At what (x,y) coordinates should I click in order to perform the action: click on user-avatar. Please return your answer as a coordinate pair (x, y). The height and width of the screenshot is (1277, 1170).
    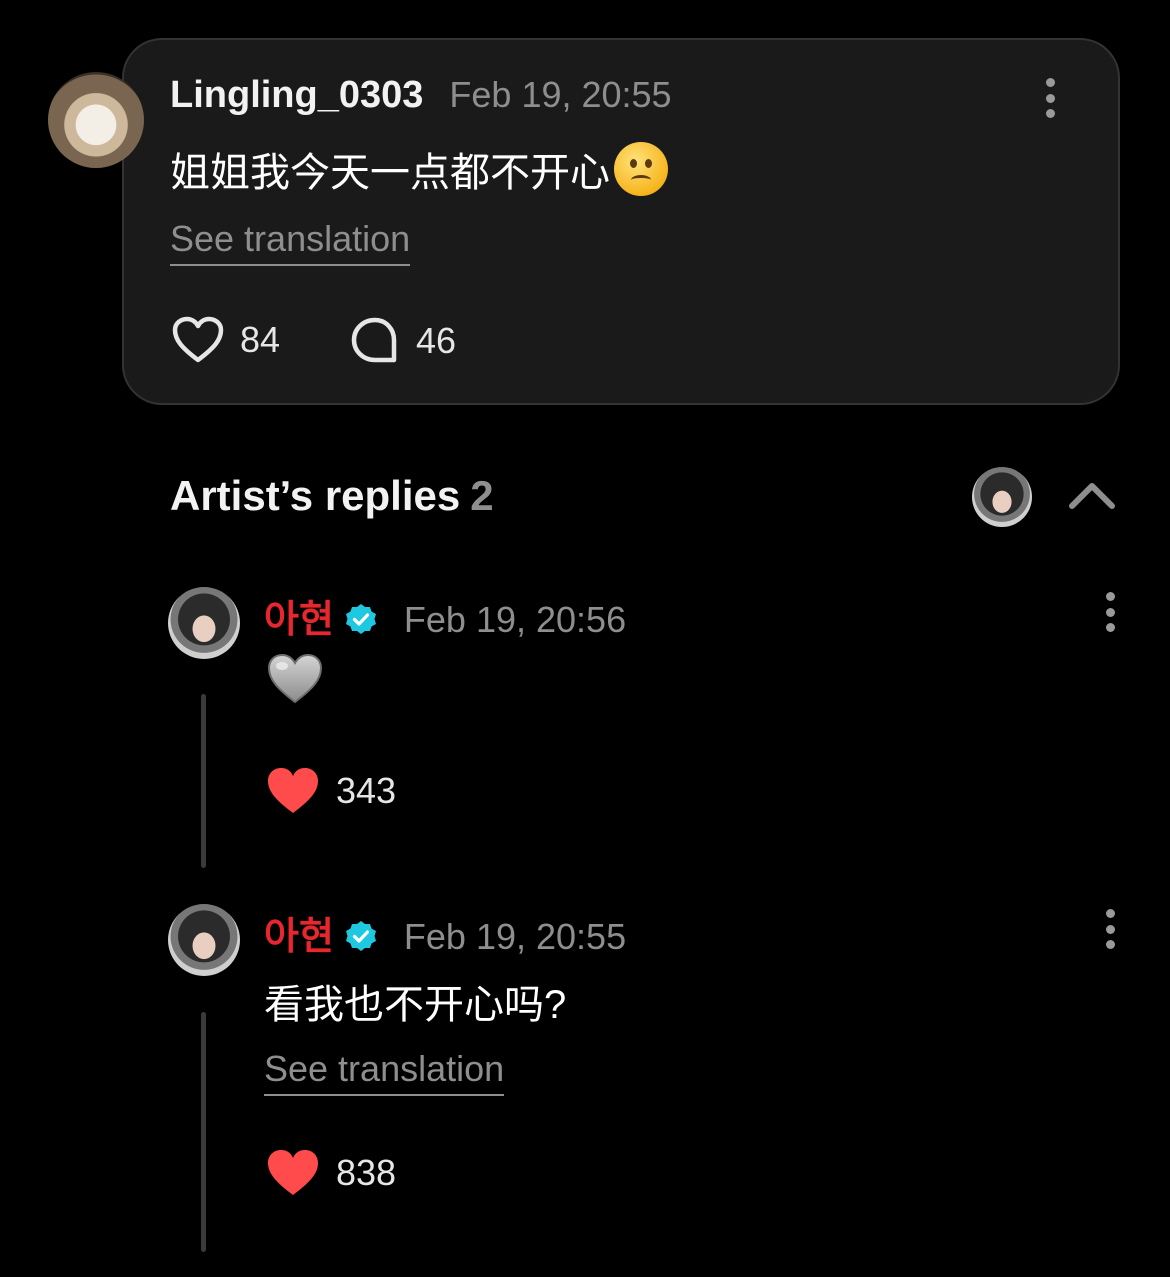
    Looking at the image, I should click on (96, 120).